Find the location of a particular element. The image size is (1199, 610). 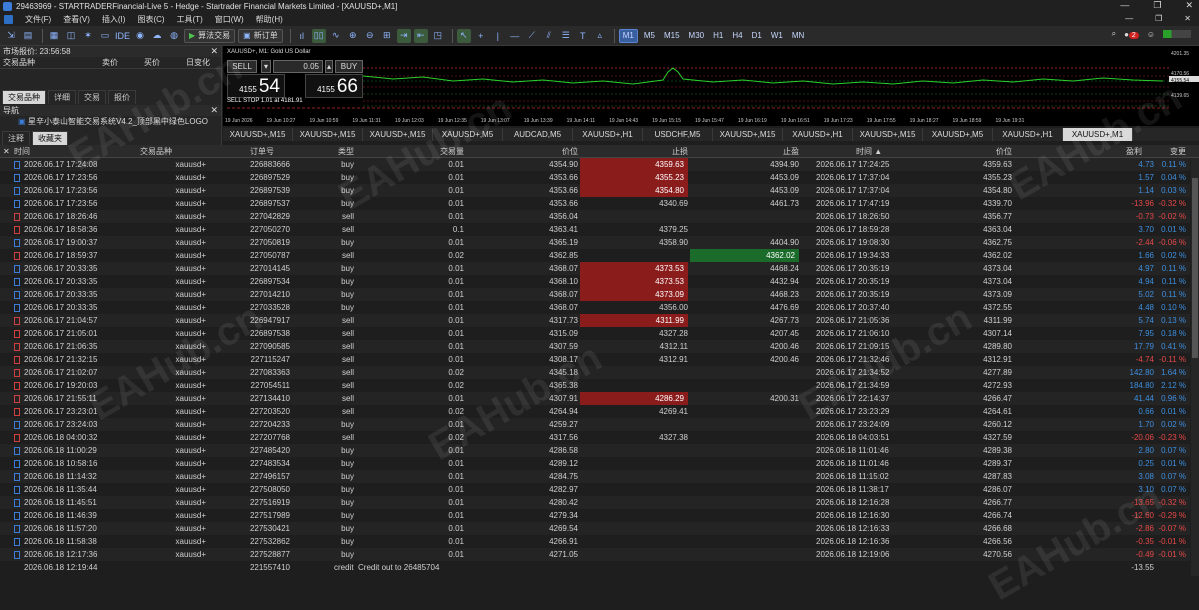

col-daily-change: 日变化 is located at coordinates (185, 62).